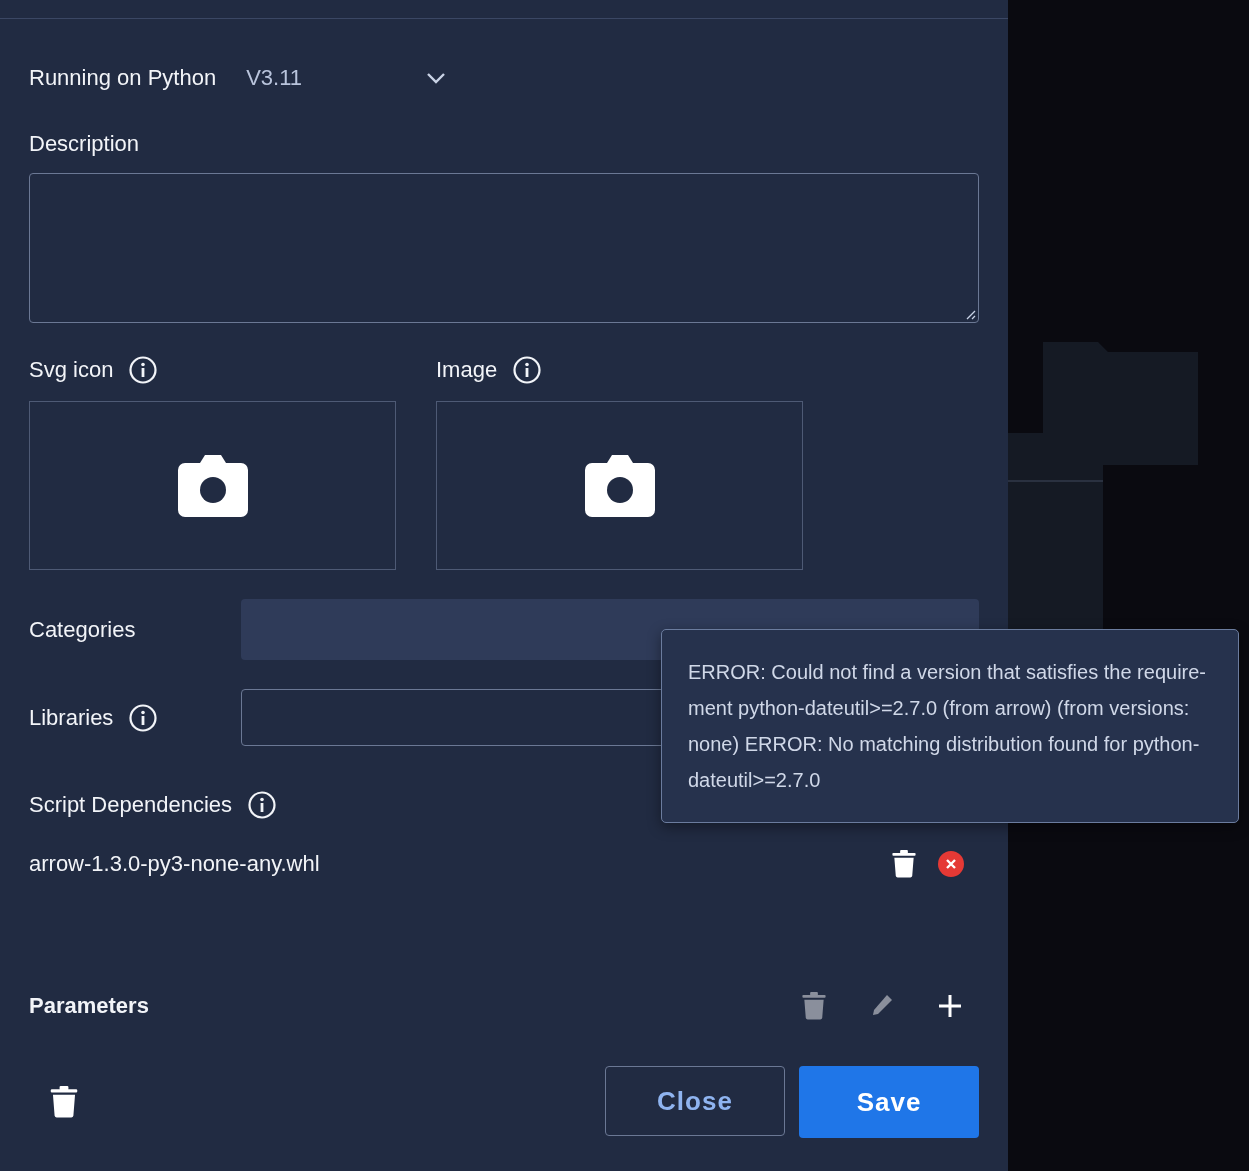 The image size is (1249, 1171). What do you see at coordinates (970, 314) in the screenshot?
I see `resize-grip-icon` at bounding box center [970, 314].